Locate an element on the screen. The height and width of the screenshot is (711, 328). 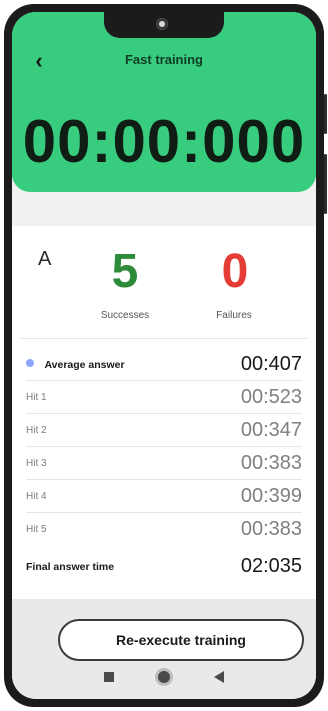
average-row: Average answer 00:407 is located at coordinates (164, 364).